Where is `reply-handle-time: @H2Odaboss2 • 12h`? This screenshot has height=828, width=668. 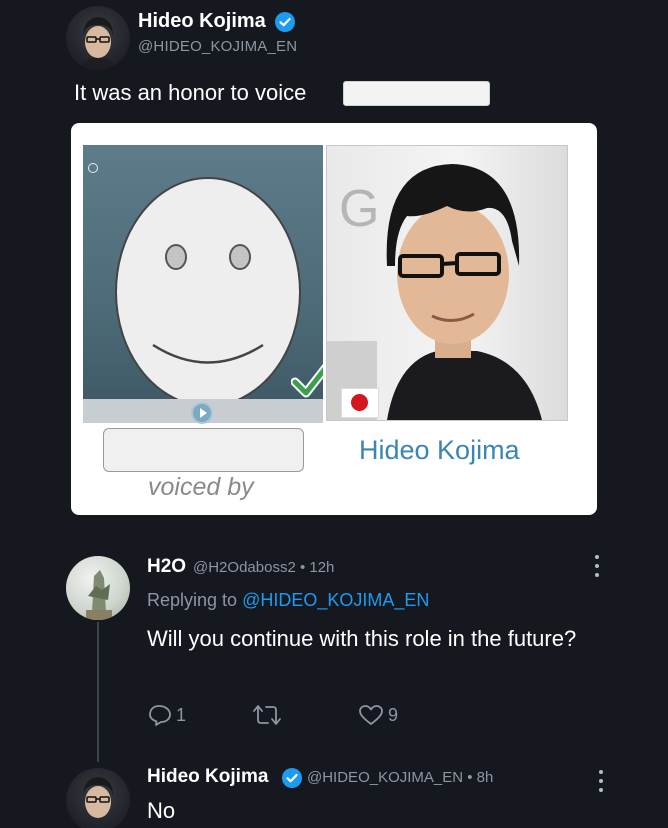
reply-handle-time: @H2Odaboss2 • 12h is located at coordinates (263, 567).